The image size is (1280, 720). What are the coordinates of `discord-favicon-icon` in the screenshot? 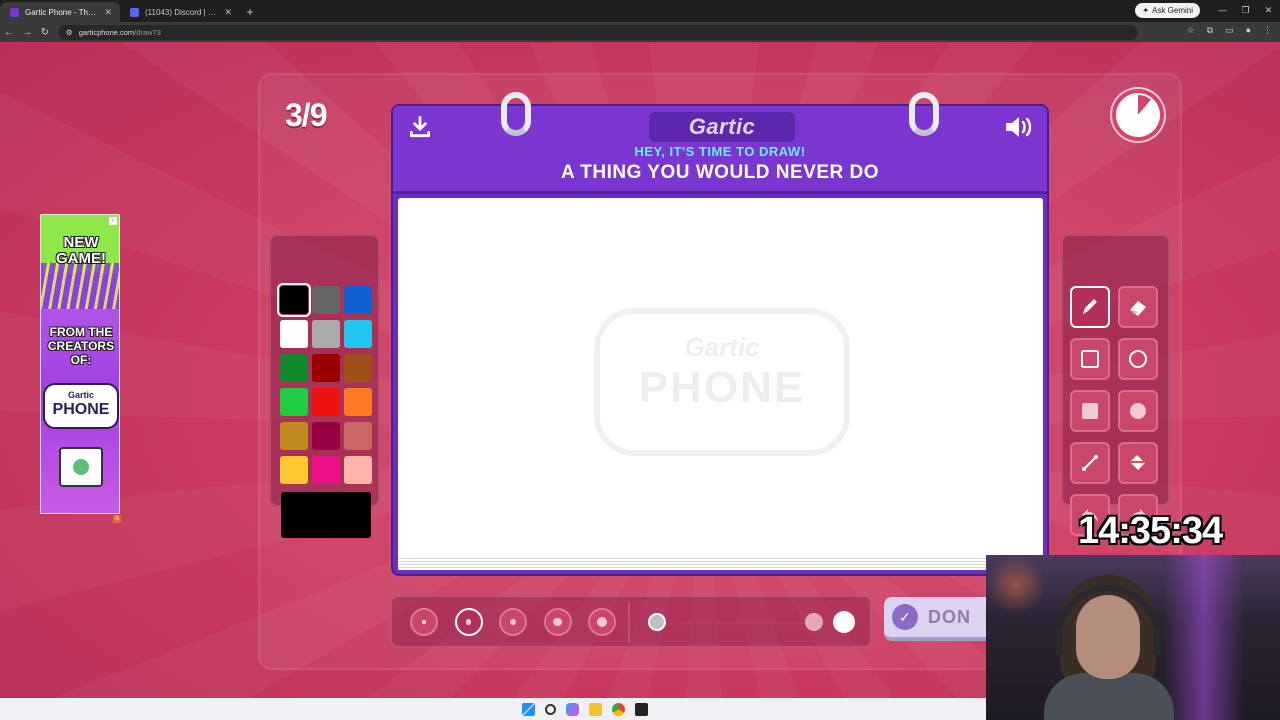 It's located at (134, 12).